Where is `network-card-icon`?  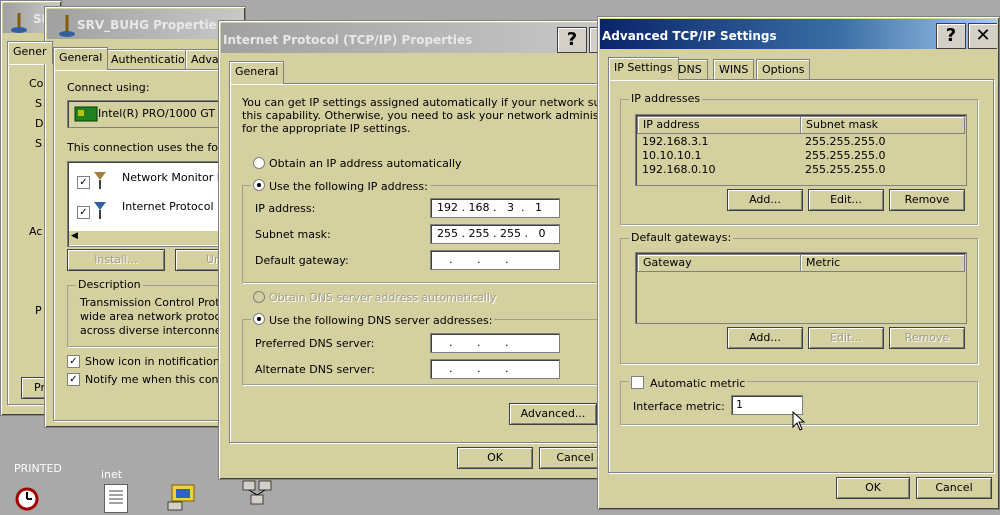 network-card-icon is located at coordinates (86, 114).